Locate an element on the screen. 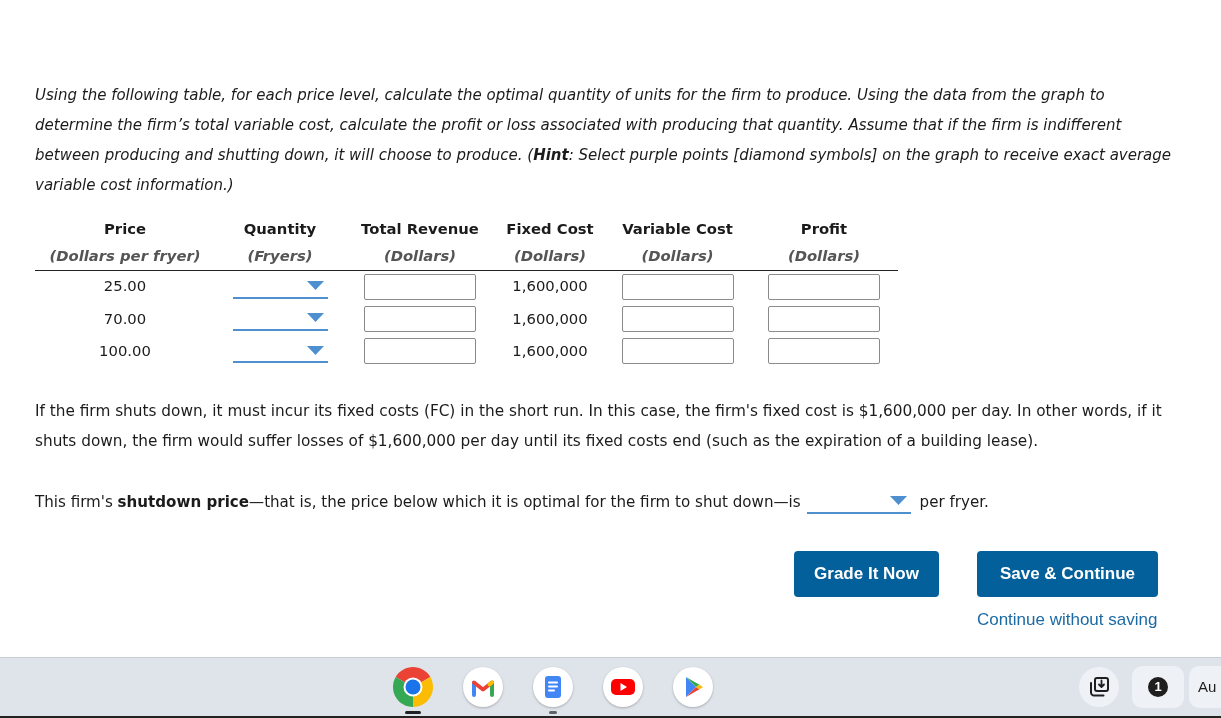 This screenshot has width=1221, height=718. table-cell: 70.00 is located at coordinates (125, 318).